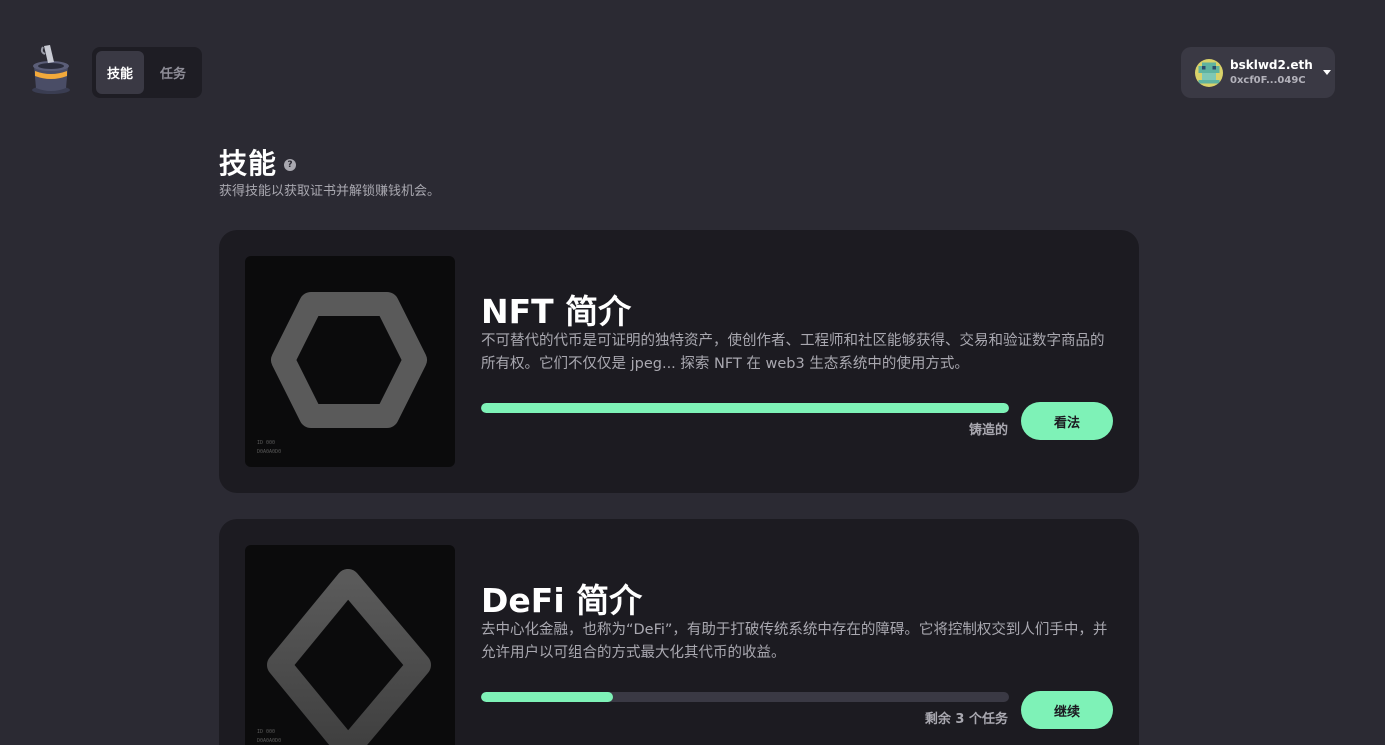 Image resolution: width=1385 pixels, height=745 pixels. I want to click on tab-tasks: 任务, so click(173, 72).